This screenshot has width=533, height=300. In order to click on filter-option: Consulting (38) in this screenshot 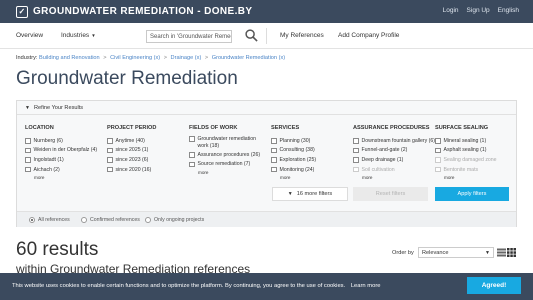, I will do `click(293, 151)`.